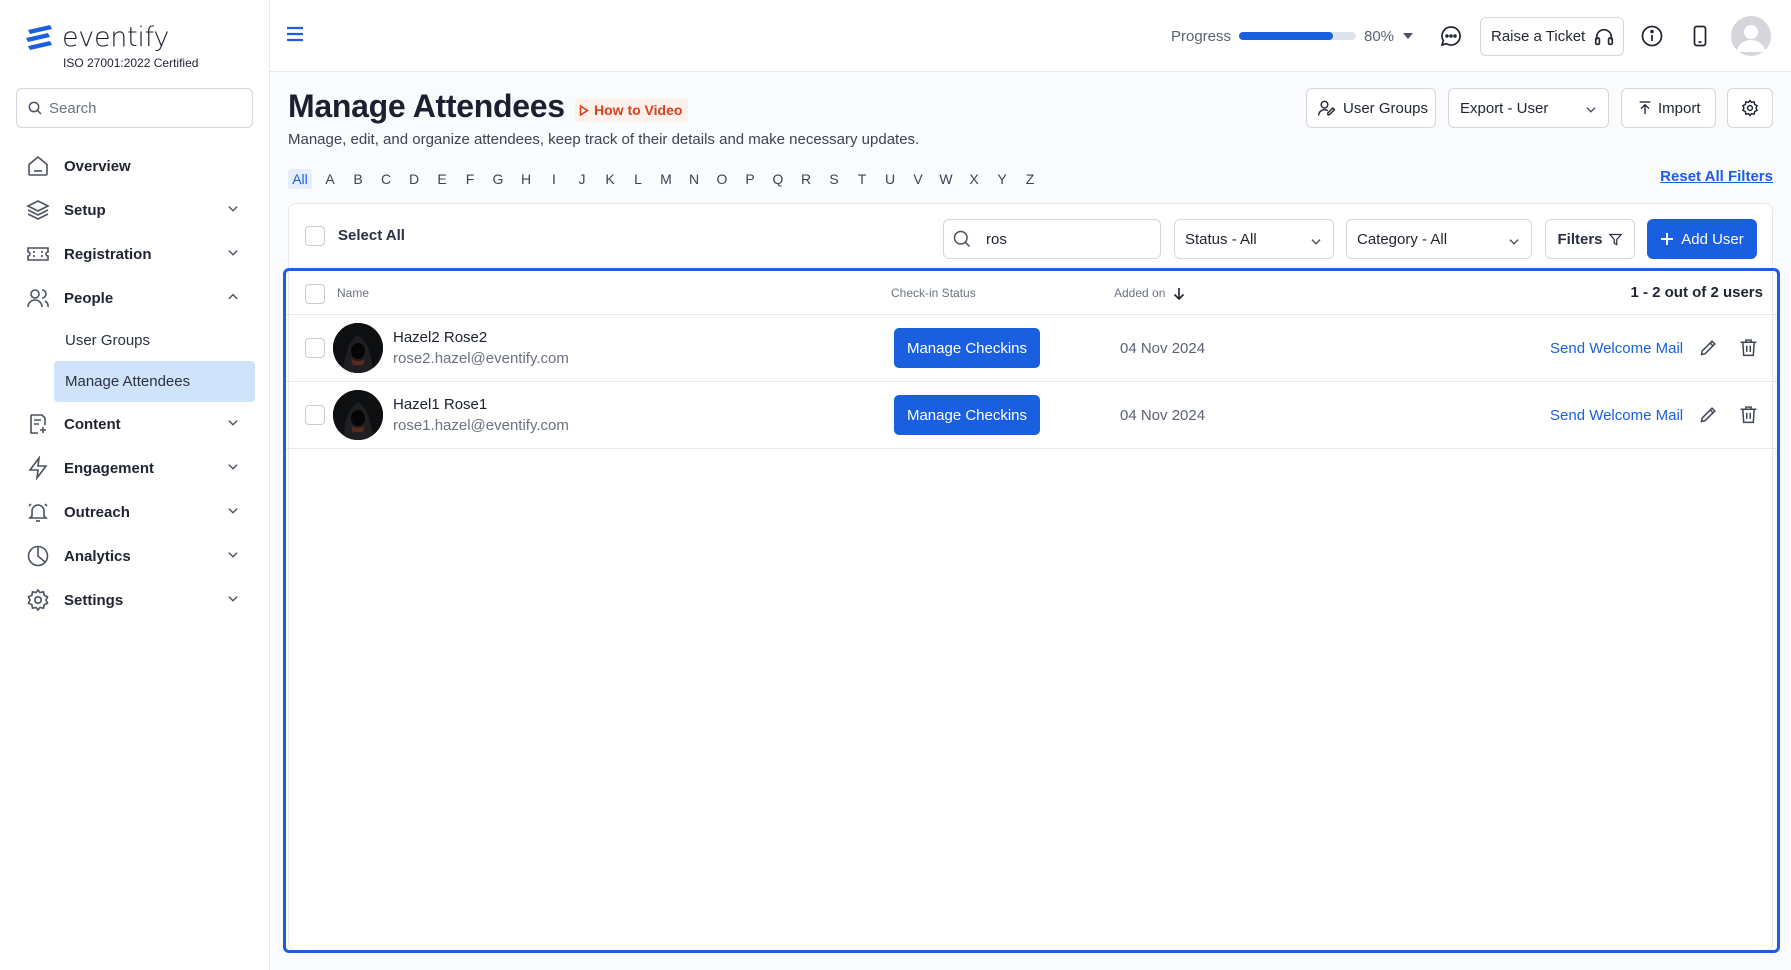 The width and height of the screenshot is (1791, 970). I want to click on filters-button: Filters, so click(1590, 239).